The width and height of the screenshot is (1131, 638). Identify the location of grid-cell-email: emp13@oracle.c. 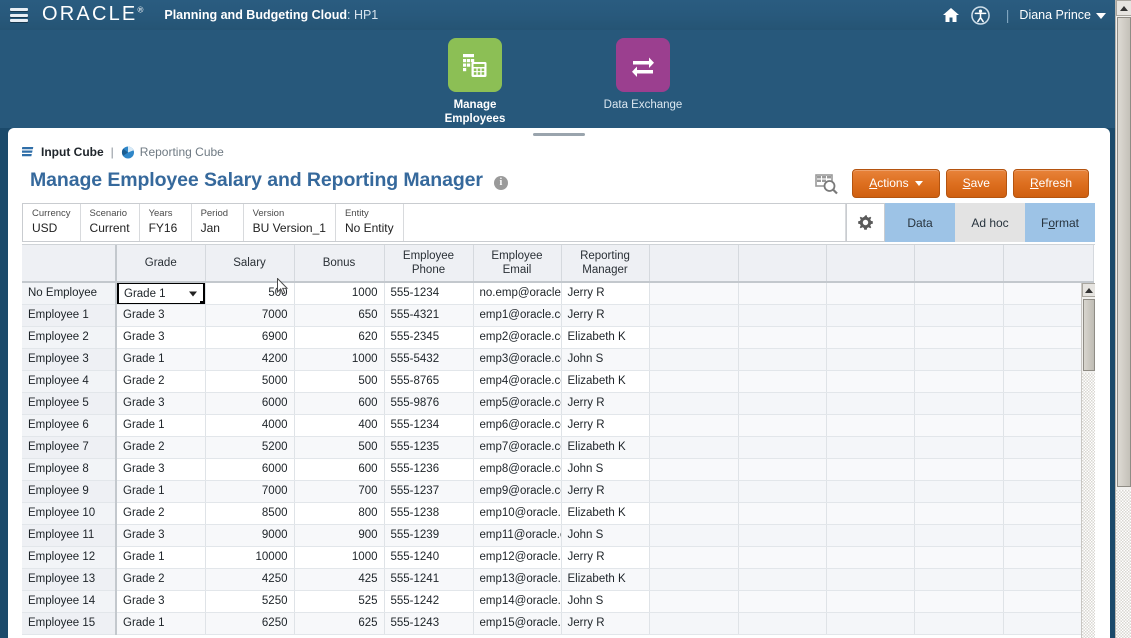
(517, 579).